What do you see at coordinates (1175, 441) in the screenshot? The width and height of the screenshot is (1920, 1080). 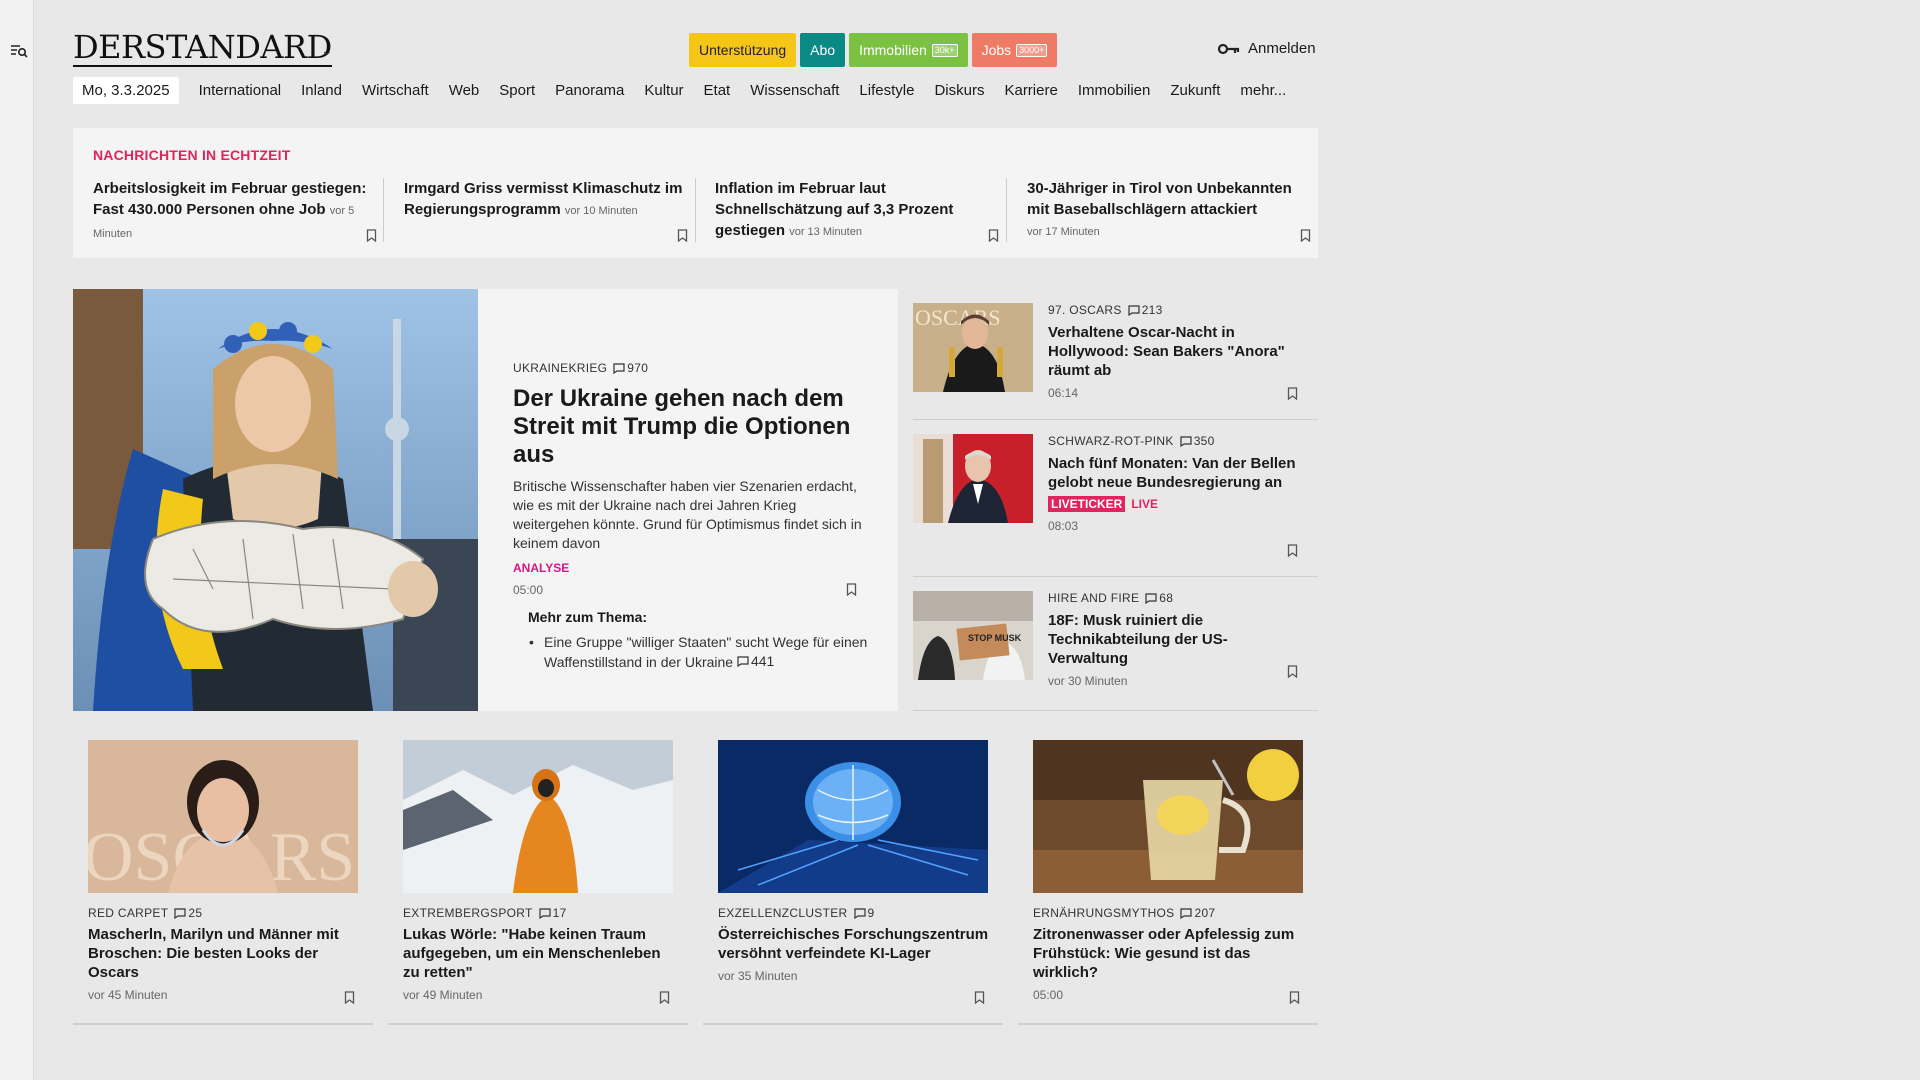 I see `article-kicker: SCHWARZ-ROT-PINK 350` at bounding box center [1175, 441].